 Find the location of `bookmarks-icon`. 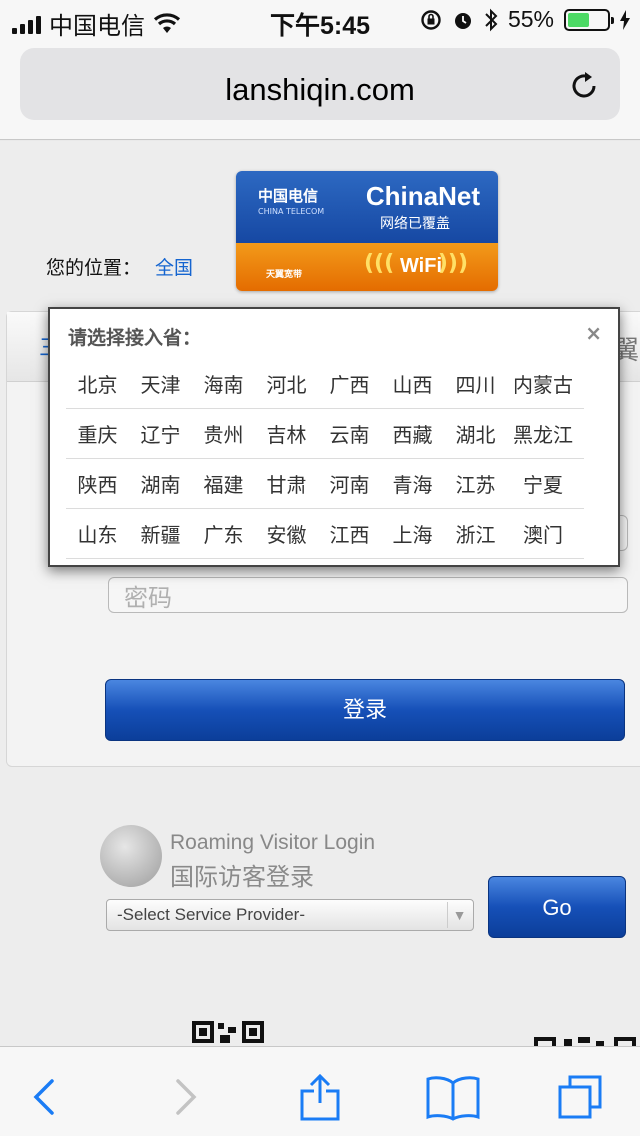

bookmarks-icon is located at coordinates (453, 1097).